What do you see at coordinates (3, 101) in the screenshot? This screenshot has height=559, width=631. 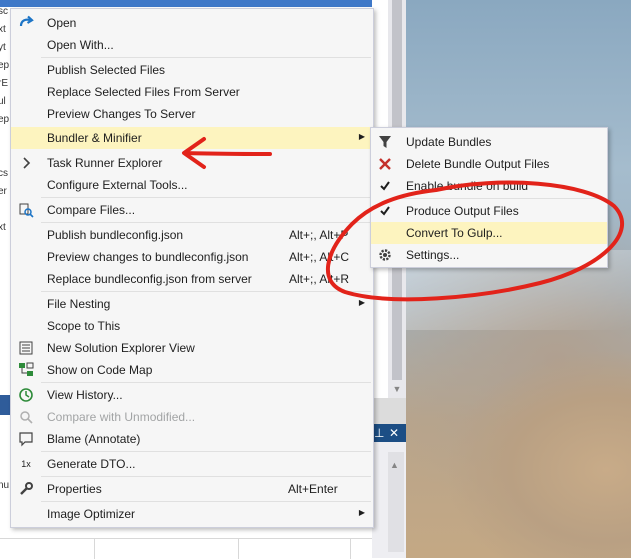 I see `tree-fragment: ul` at bounding box center [3, 101].